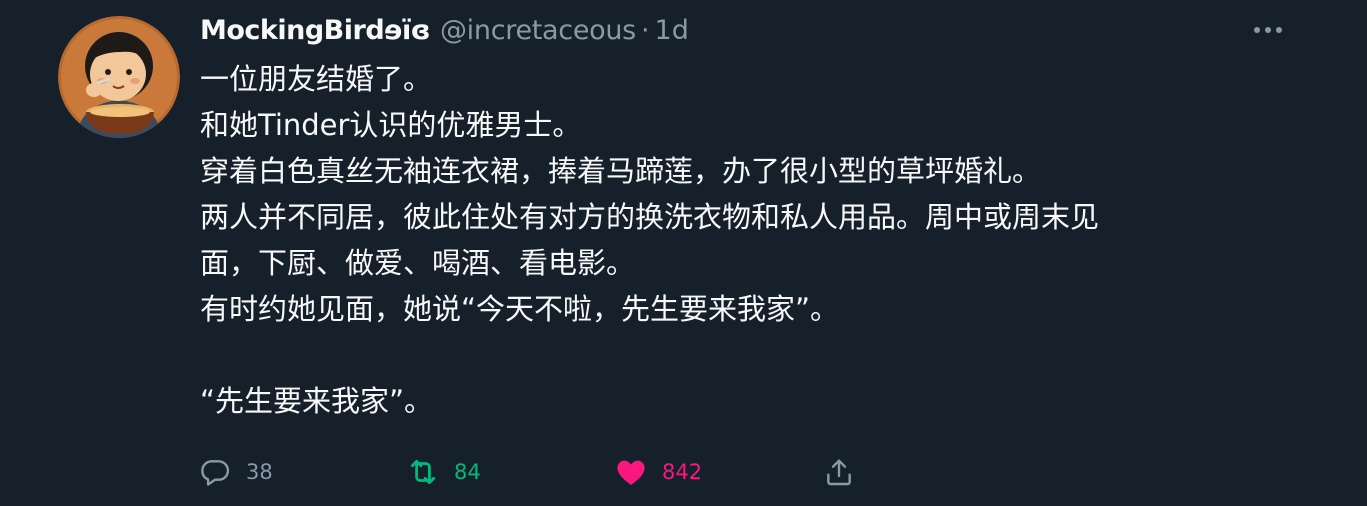  What do you see at coordinates (235, 472) in the screenshot?
I see `reply-button: 38` at bounding box center [235, 472].